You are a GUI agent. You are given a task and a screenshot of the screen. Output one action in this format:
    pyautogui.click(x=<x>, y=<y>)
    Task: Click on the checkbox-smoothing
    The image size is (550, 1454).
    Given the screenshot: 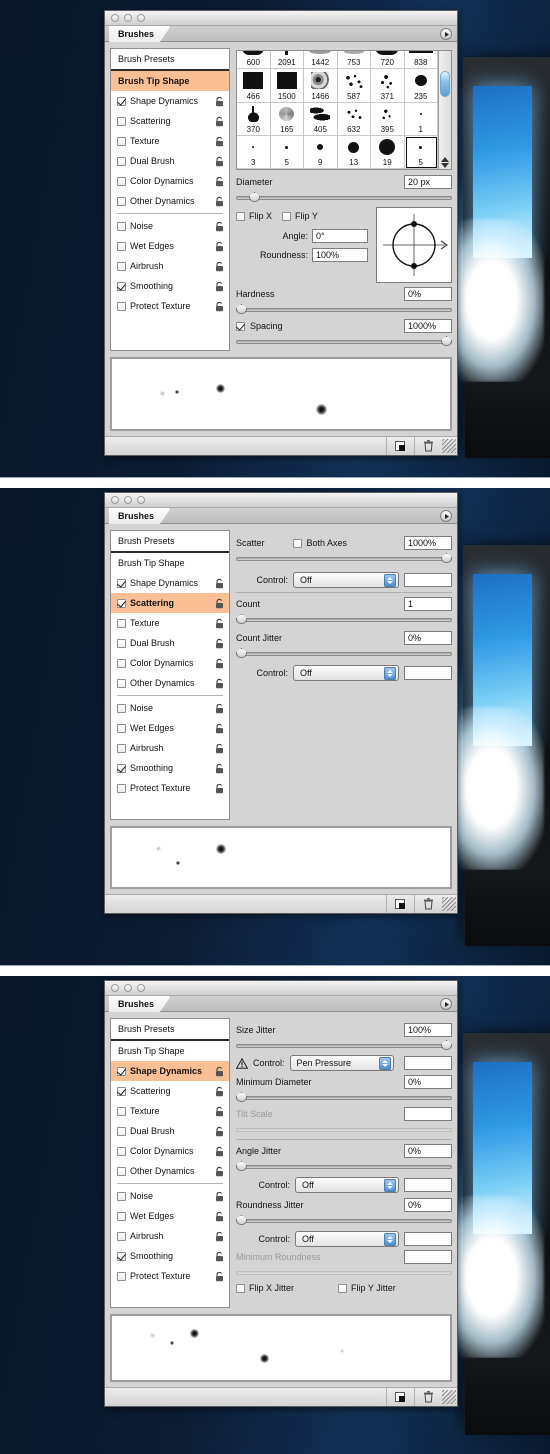 What is the action you would take?
    pyautogui.click(x=121, y=286)
    